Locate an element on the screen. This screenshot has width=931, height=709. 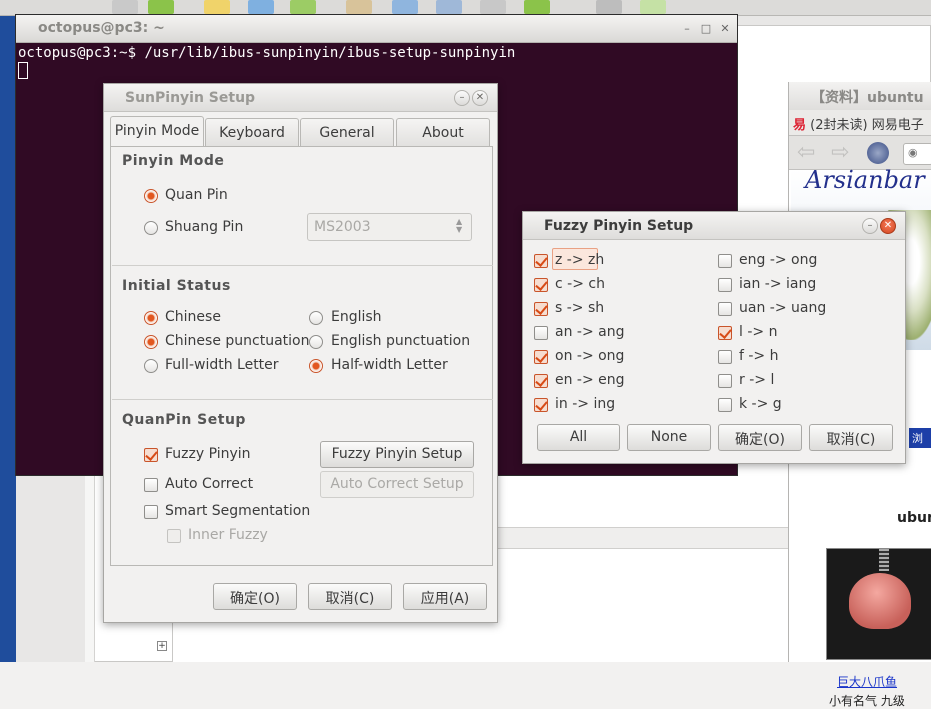
right-fuzzy-option-label: l -> n is located at coordinates (758, 332).